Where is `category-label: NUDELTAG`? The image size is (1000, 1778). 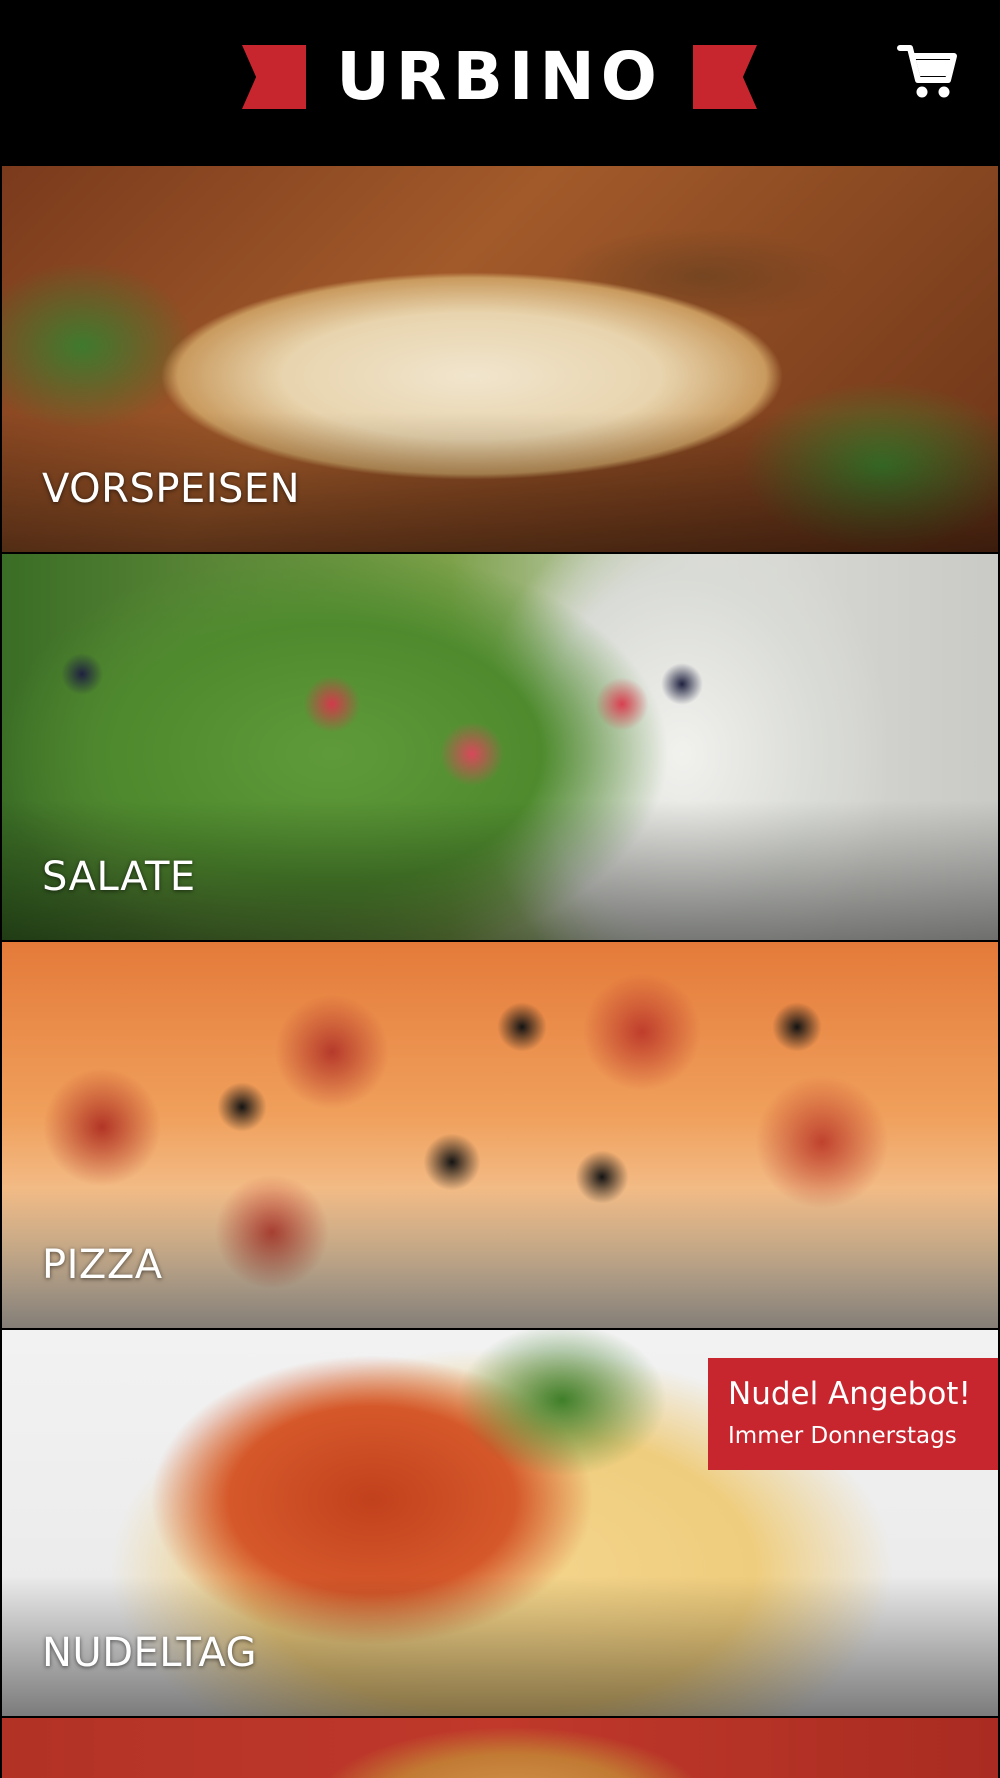 category-label: NUDELTAG is located at coordinates (150, 1653).